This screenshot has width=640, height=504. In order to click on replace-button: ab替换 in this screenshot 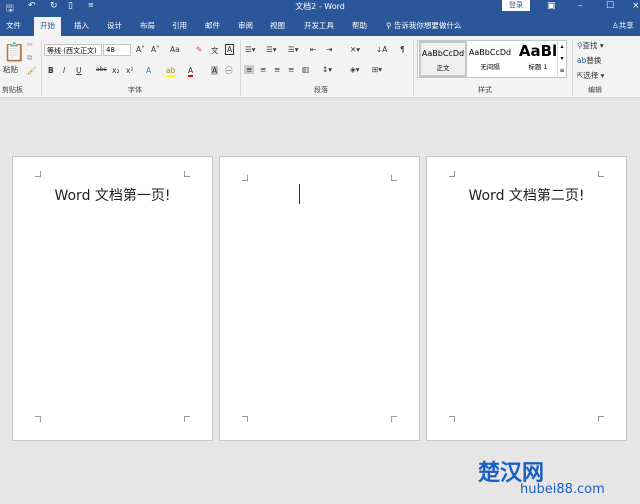, I will do `click(589, 60)`.